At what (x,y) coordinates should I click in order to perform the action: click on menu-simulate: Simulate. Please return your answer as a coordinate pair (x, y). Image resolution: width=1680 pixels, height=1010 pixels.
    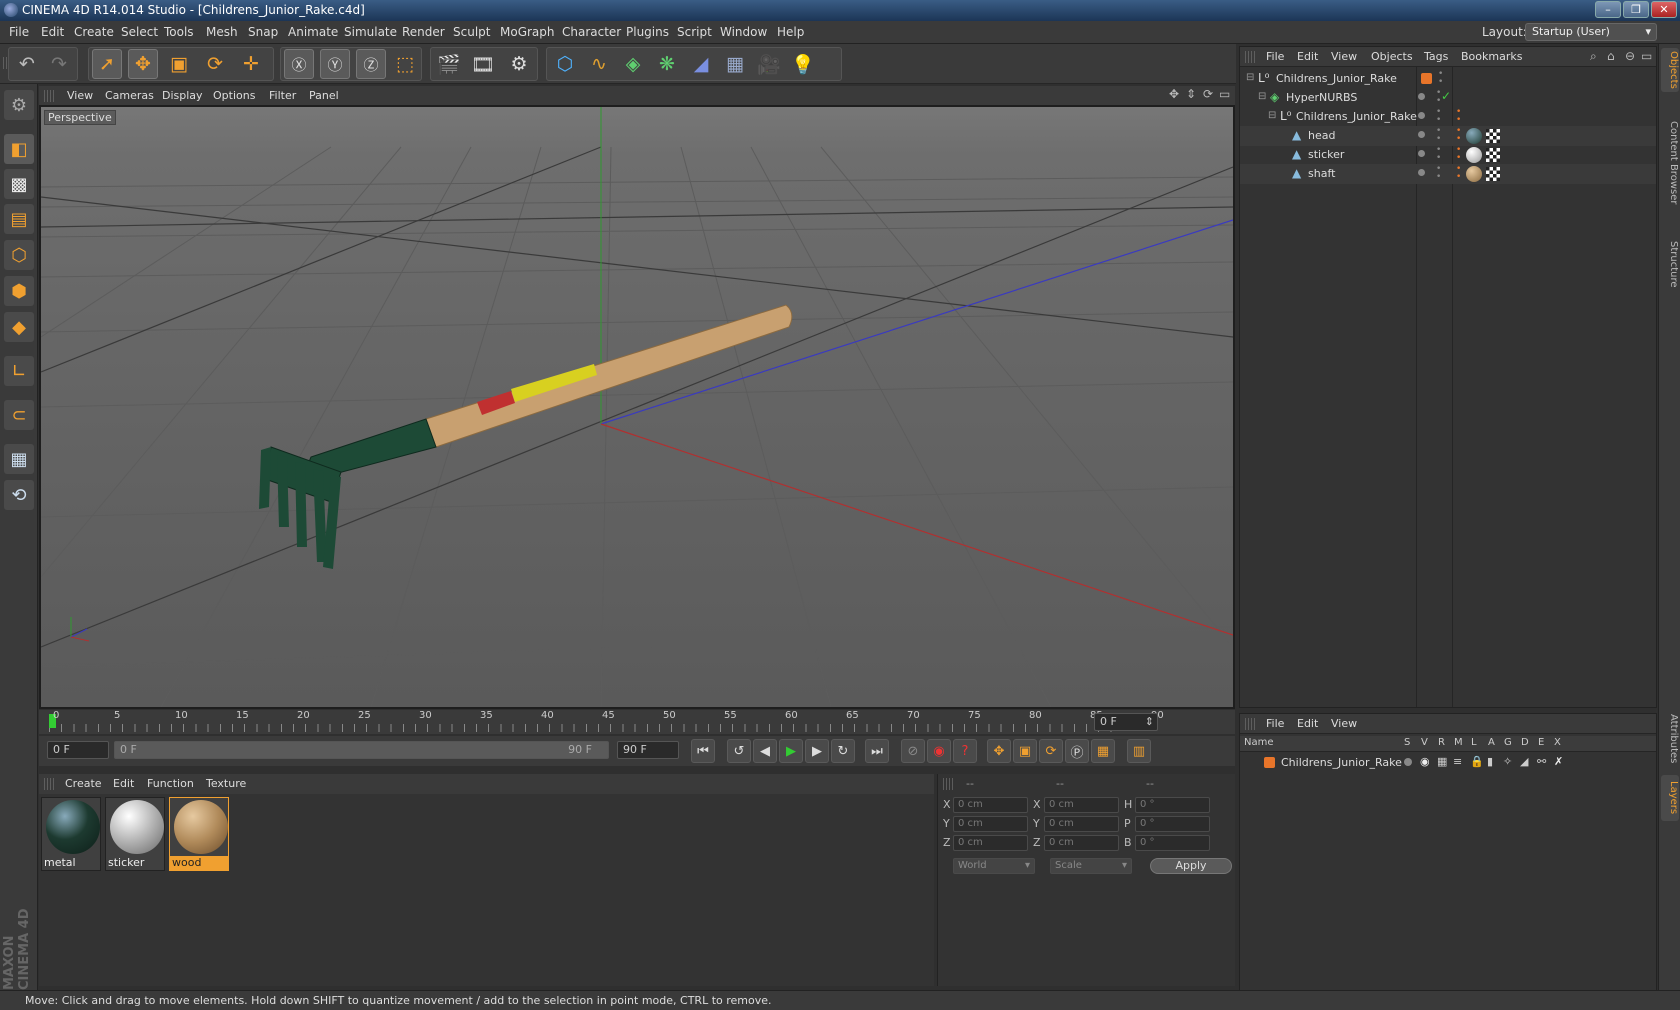
    Looking at the image, I should click on (370, 32).